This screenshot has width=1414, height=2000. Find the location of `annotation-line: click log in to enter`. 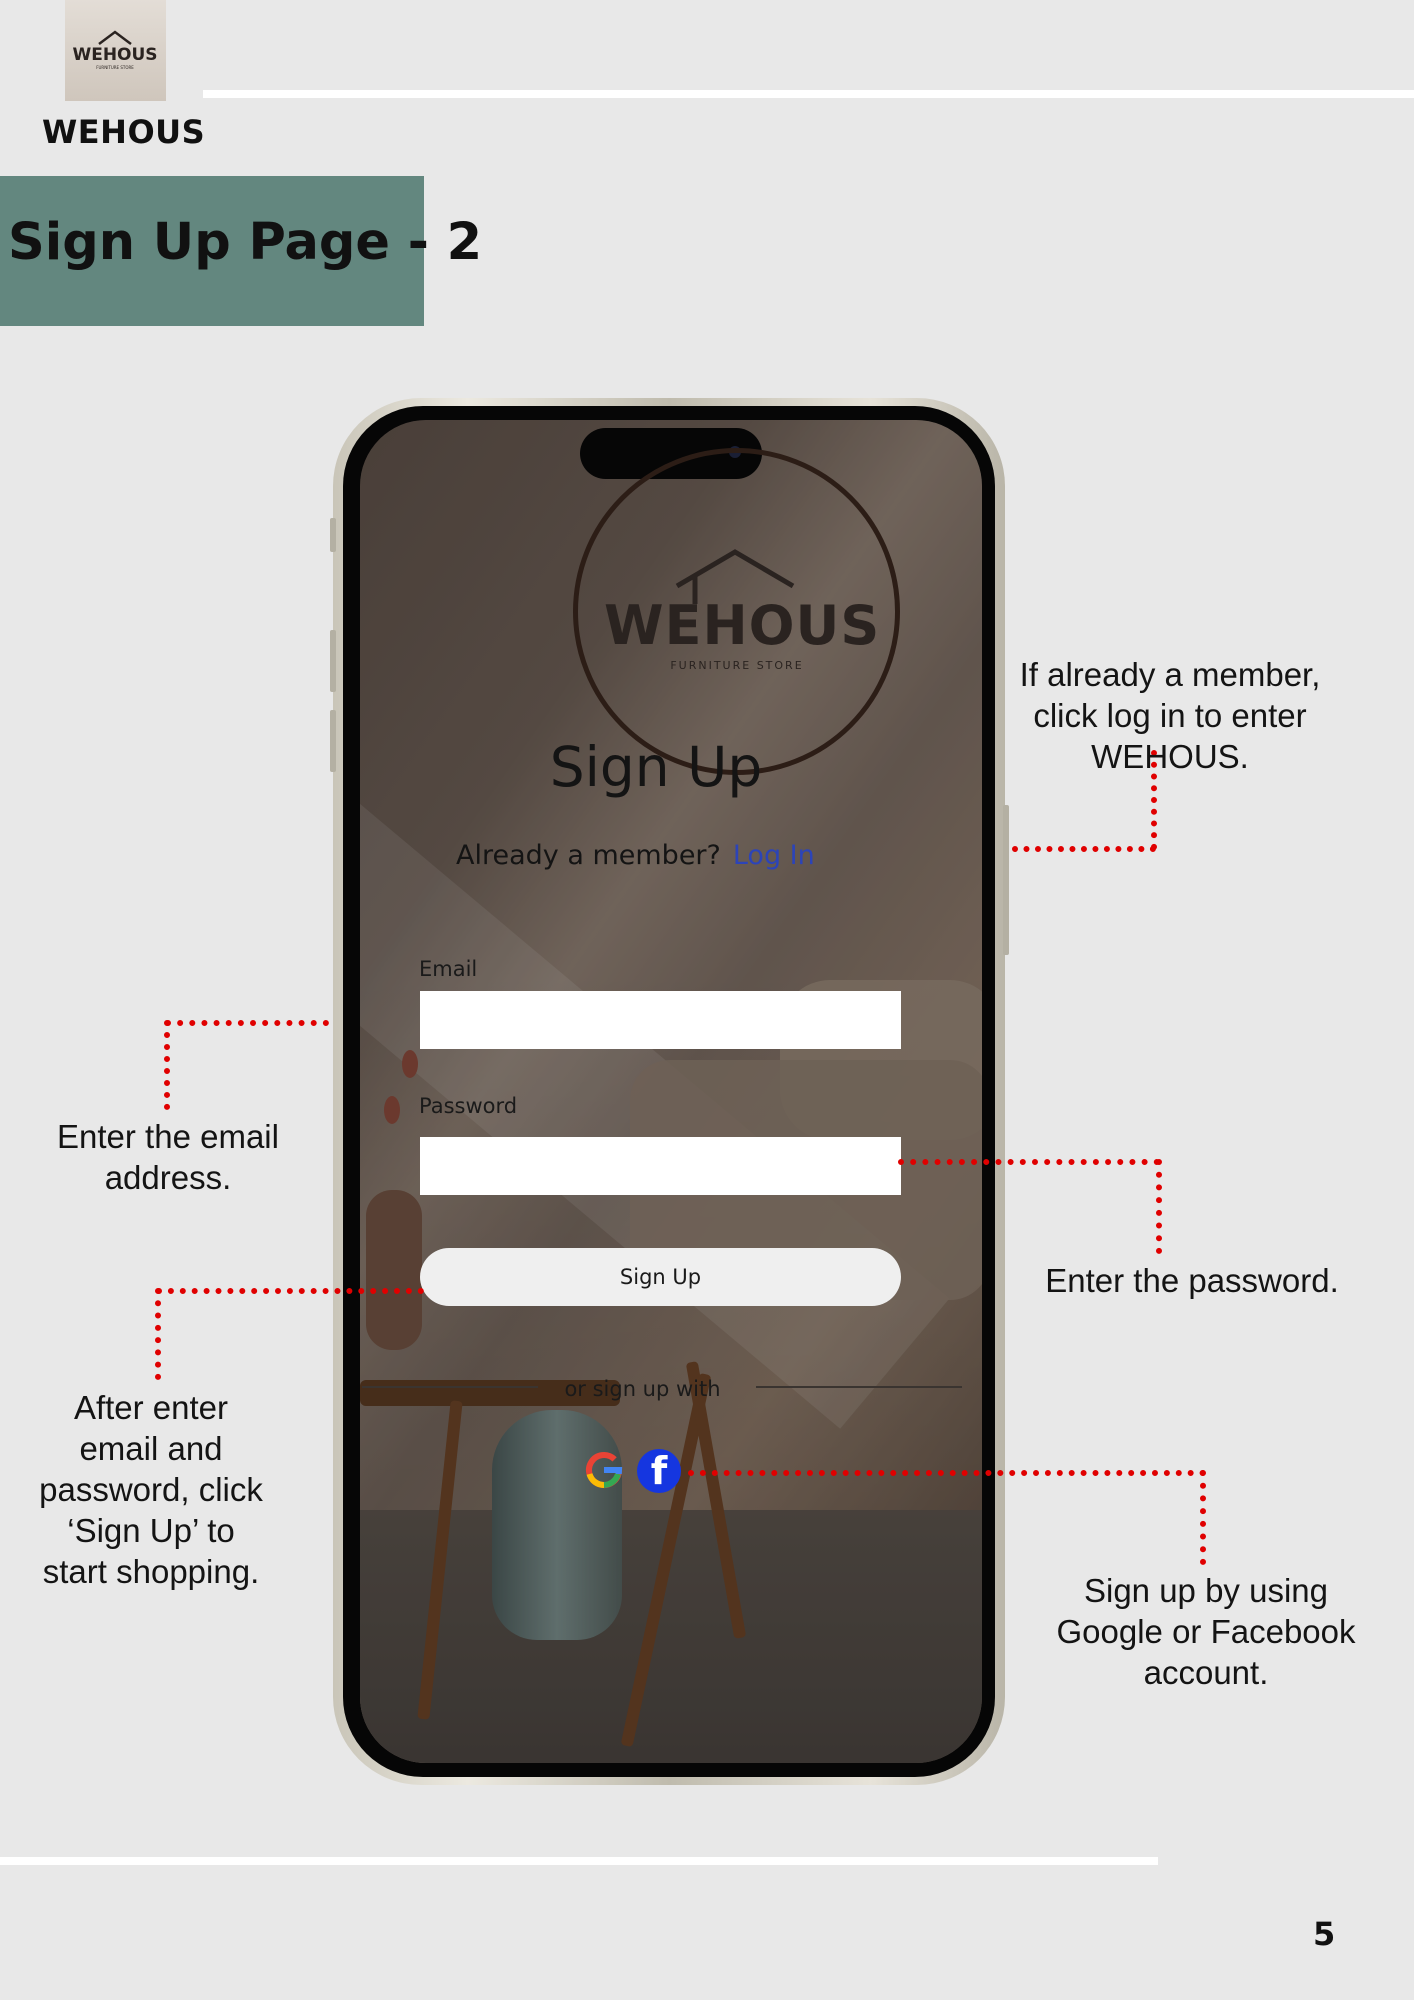

annotation-line: click log in to enter is located at coordinates (1170, 715).